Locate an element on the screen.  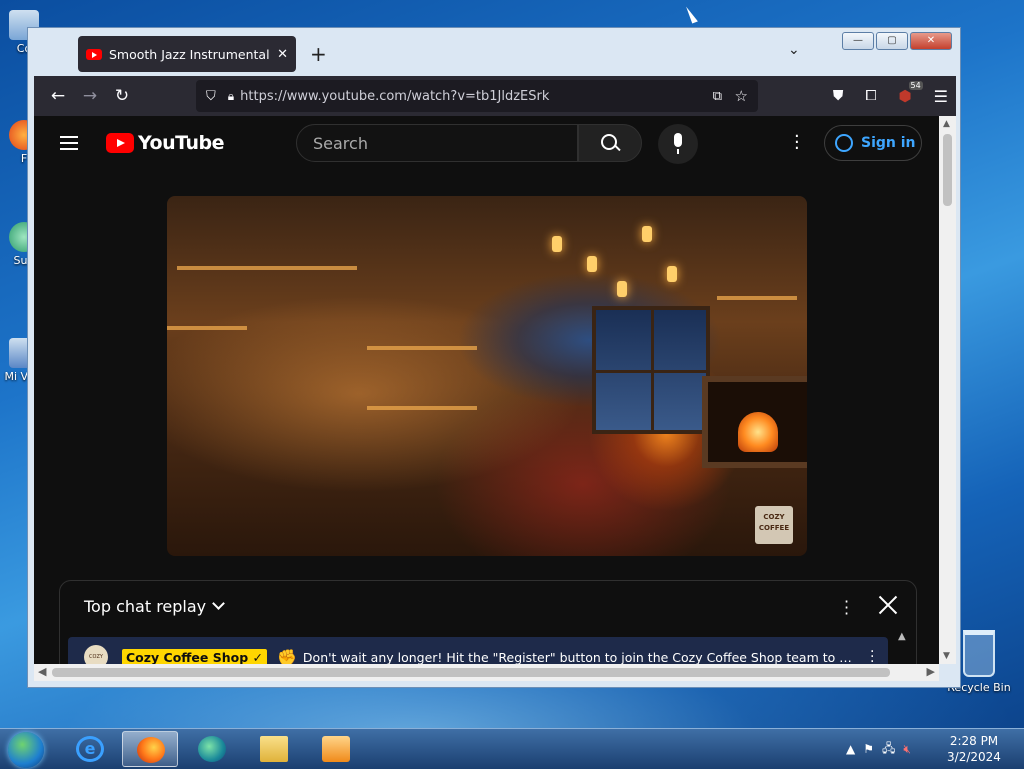
firefox-icon is located at coordinates (151, 750).